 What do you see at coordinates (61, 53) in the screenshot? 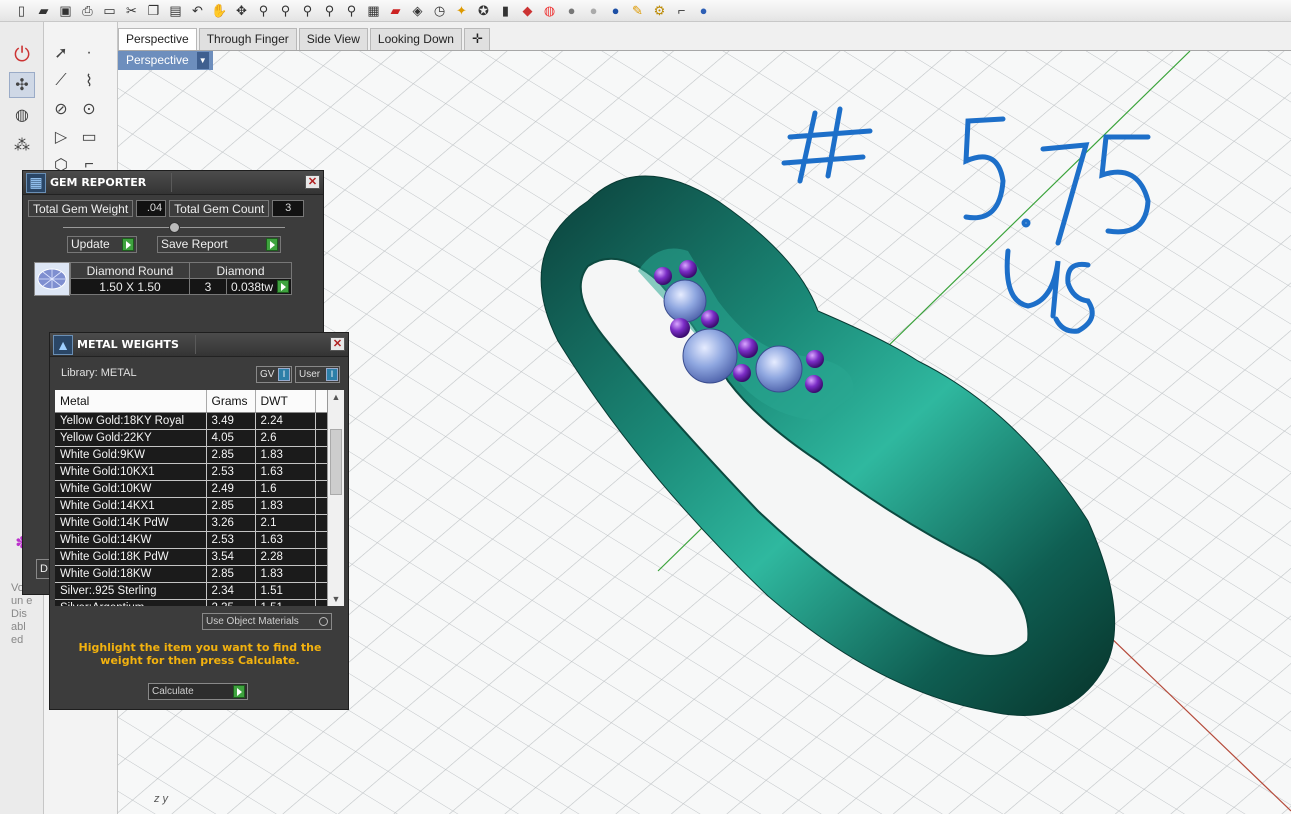
I see `select-arrow-icon: ➚` at bounding box center [61, 53].